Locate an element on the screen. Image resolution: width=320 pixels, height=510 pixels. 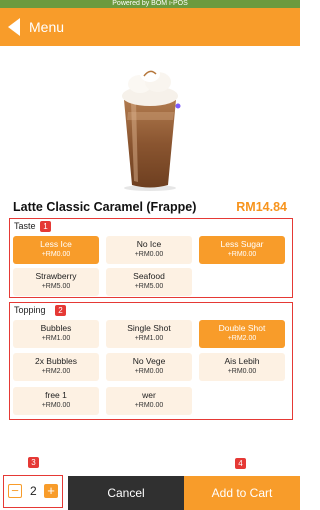
option-name: Less Sugar is located at coordinates (242, 244).